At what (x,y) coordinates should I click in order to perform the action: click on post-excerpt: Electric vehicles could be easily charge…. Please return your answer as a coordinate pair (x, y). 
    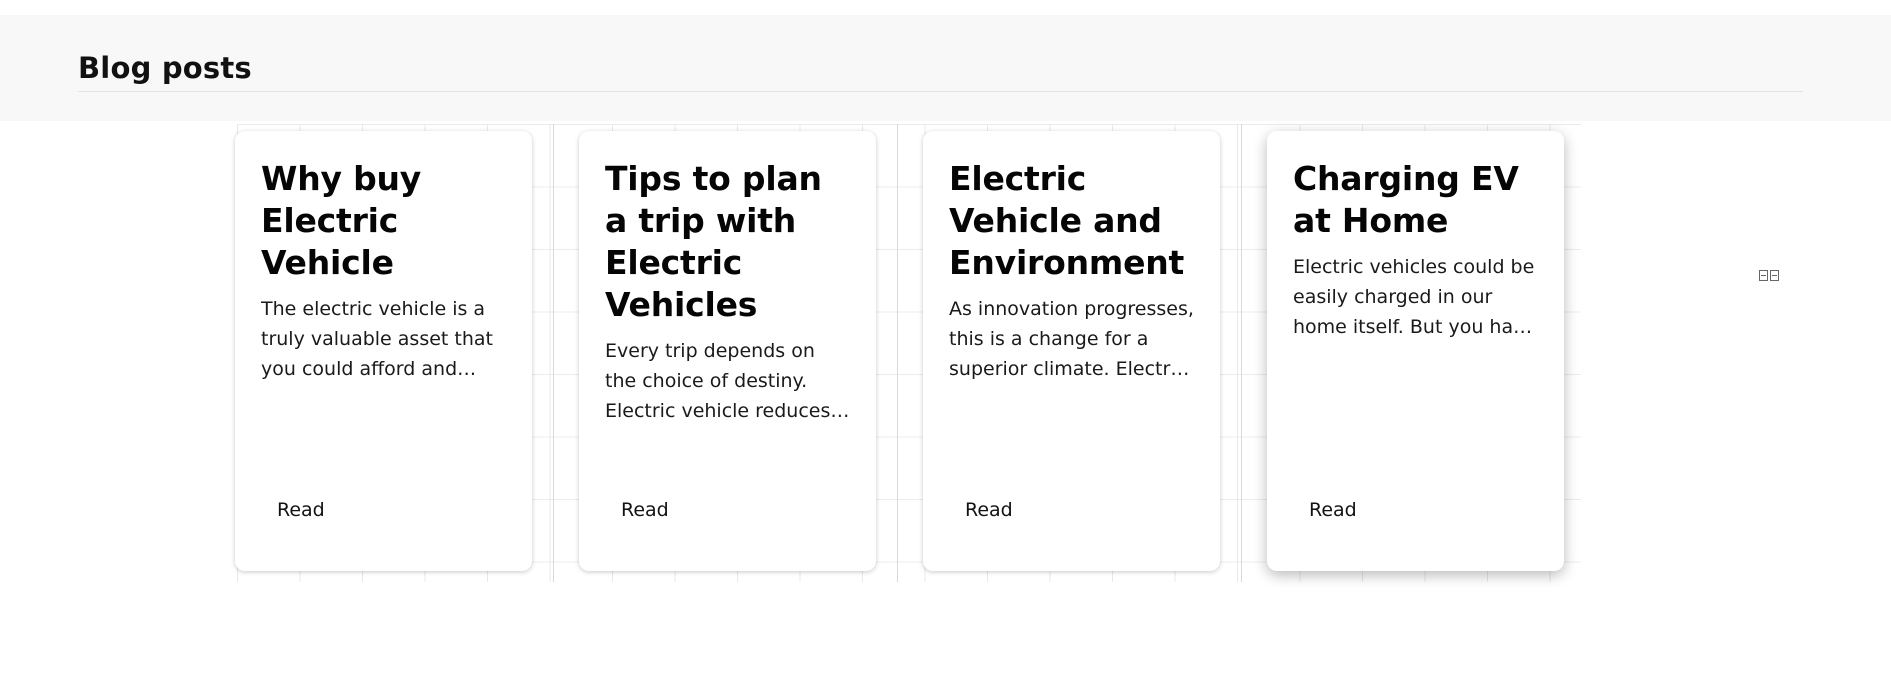
    Looking at the image, I should click on (1415, 297).